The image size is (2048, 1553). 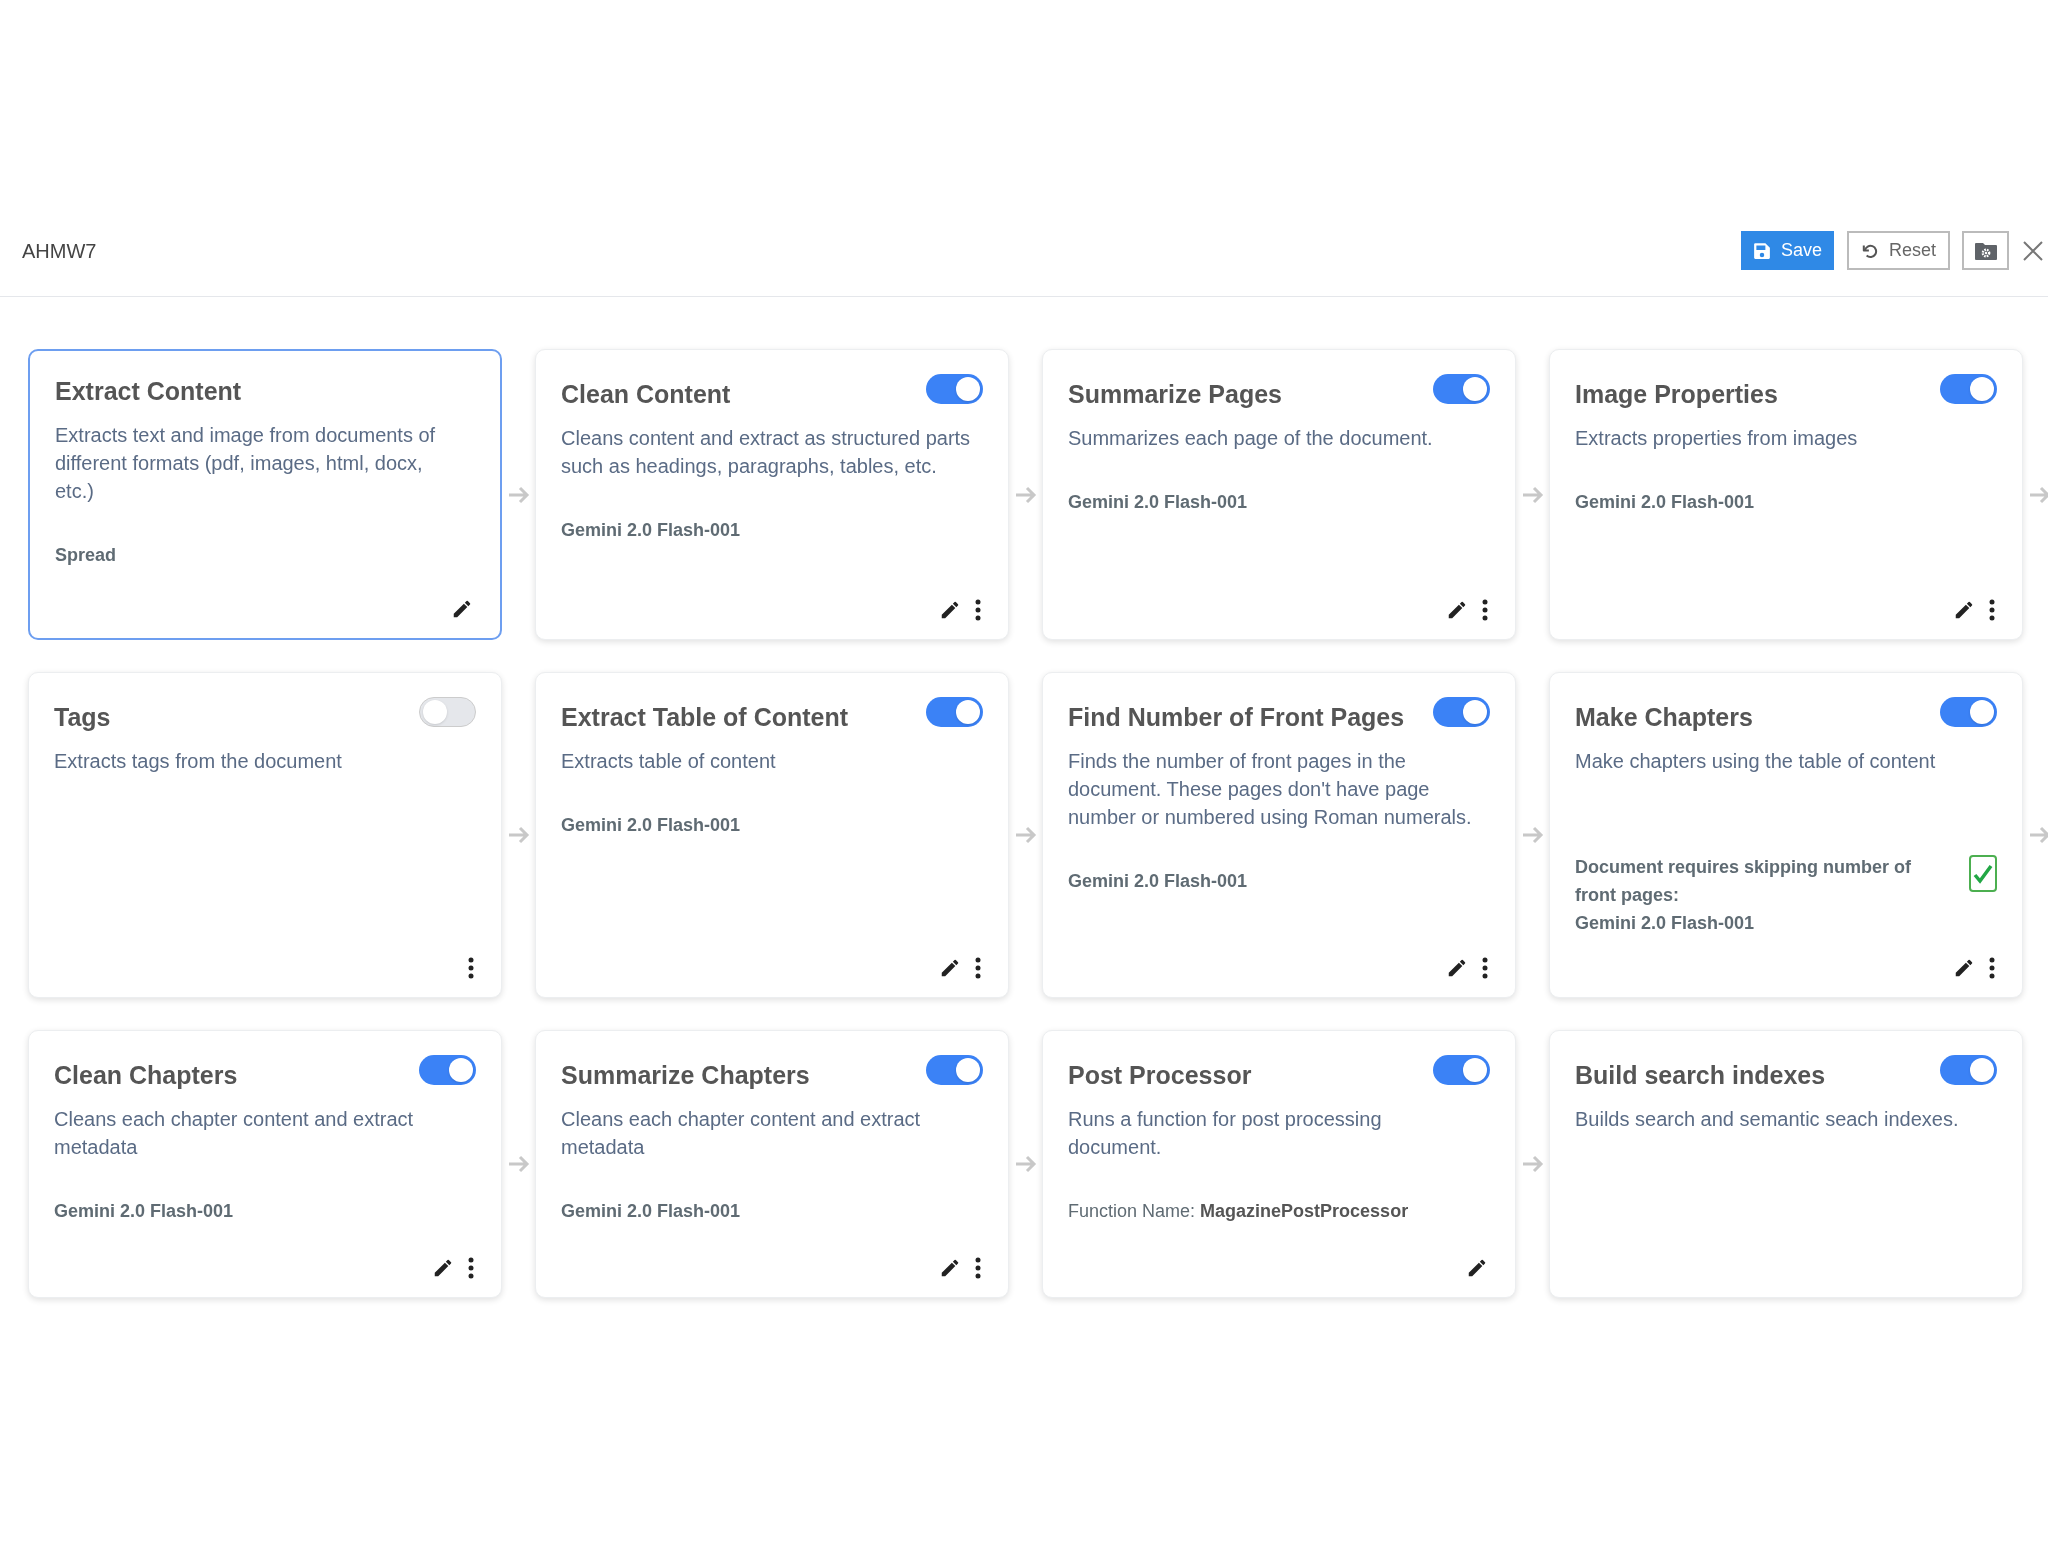 I want to click on card-title: Extract Table of Content, so click(x=705, y=717).